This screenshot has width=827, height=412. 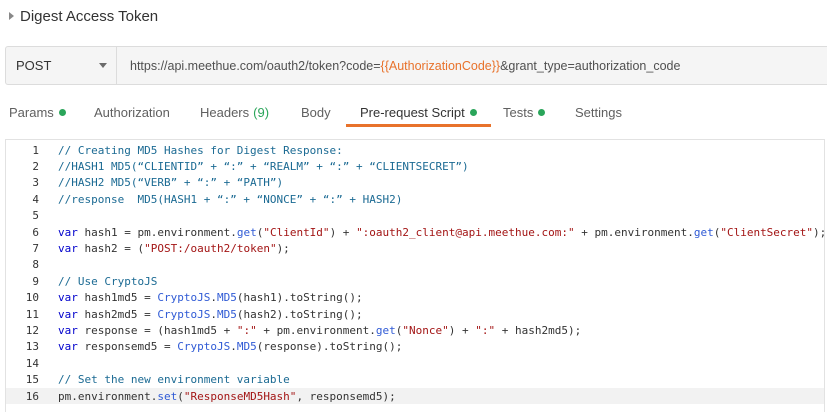 What do you see at coordinates (316, 330) in the screenshot?
I see `code-token: + pm.environment.` at bounding box center [316, 330].